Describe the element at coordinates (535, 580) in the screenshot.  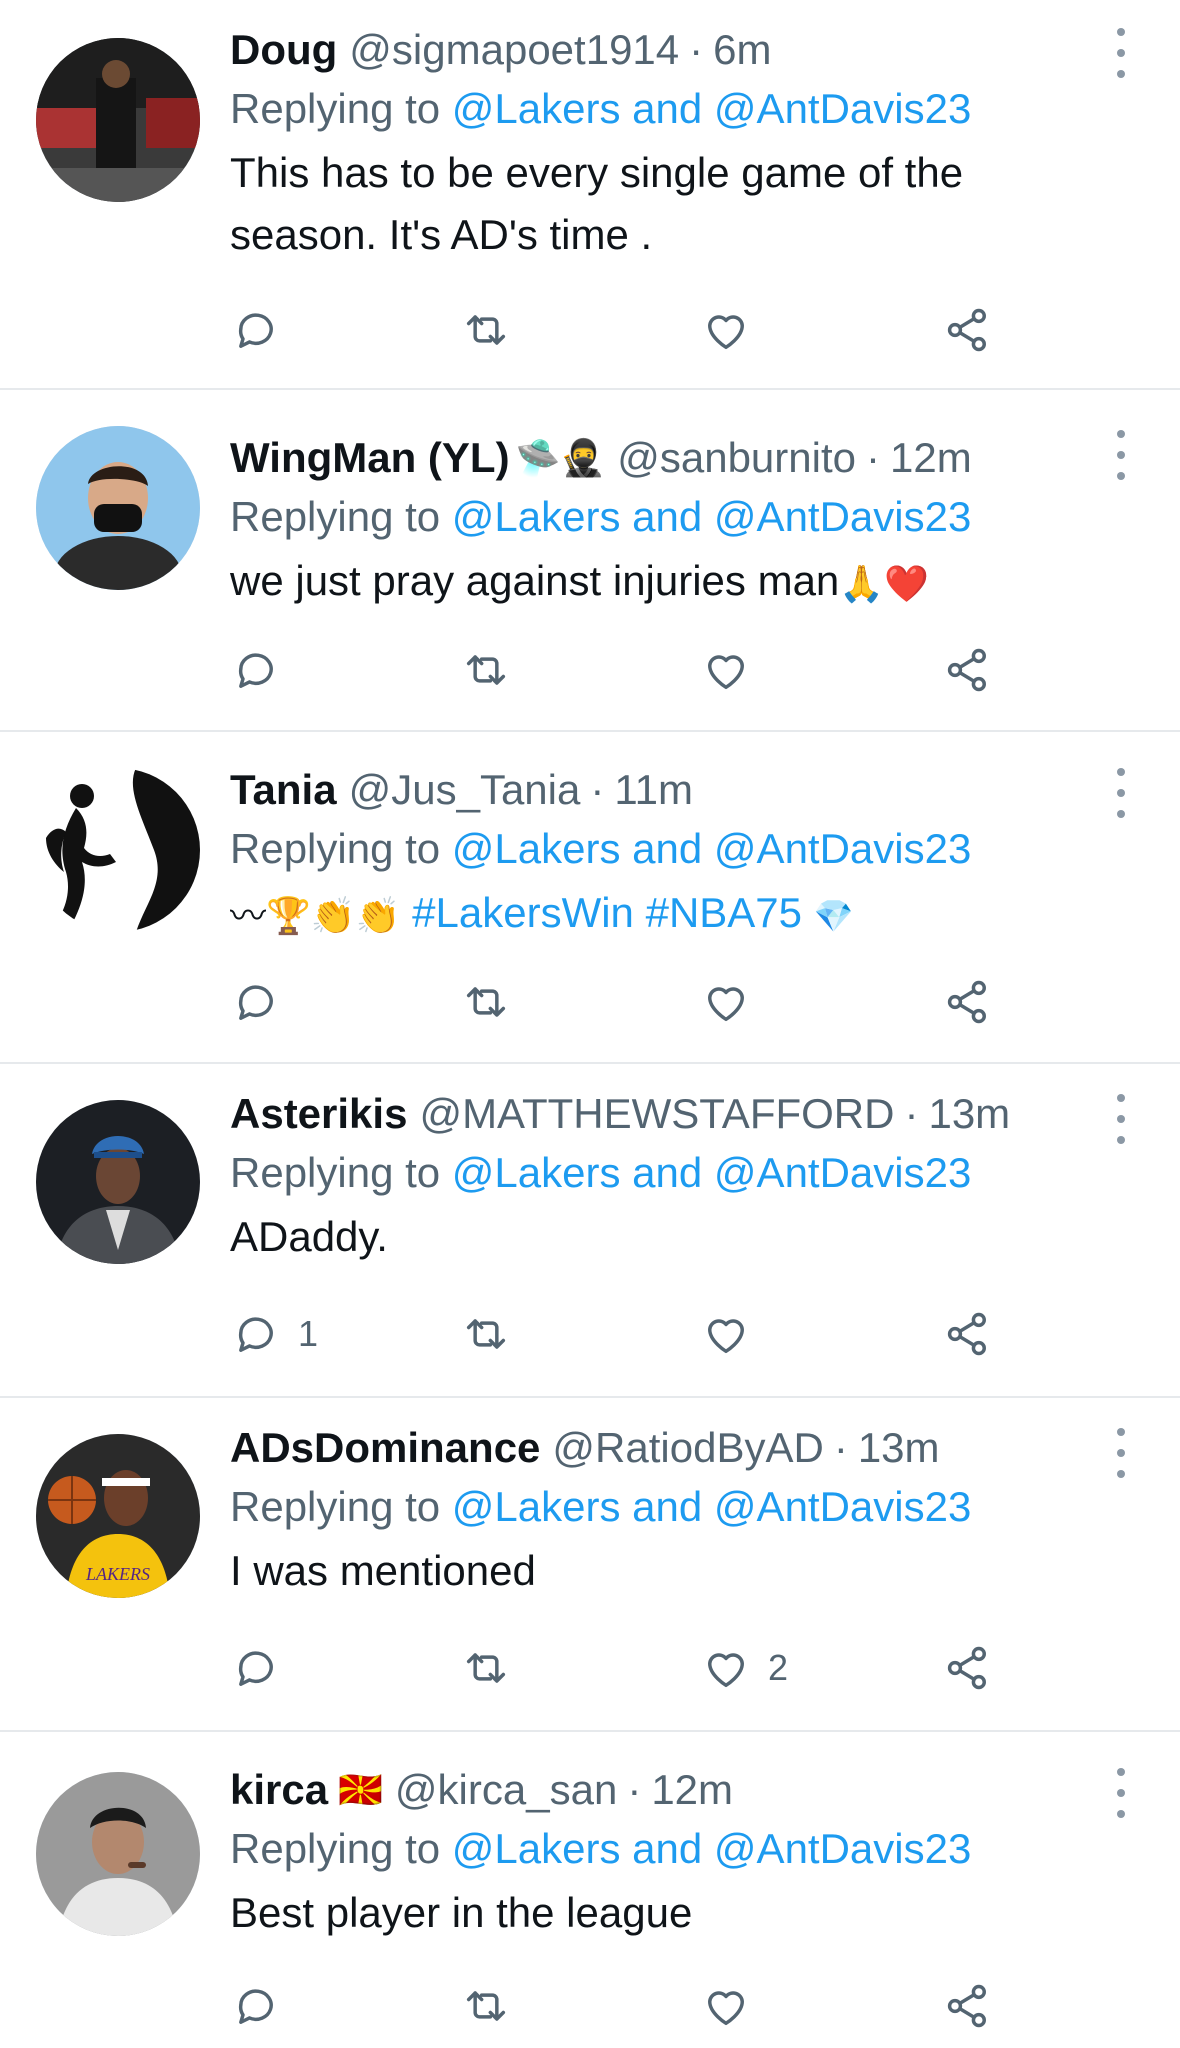
I see `tweet-text: we just pray against injuries man` at that location.